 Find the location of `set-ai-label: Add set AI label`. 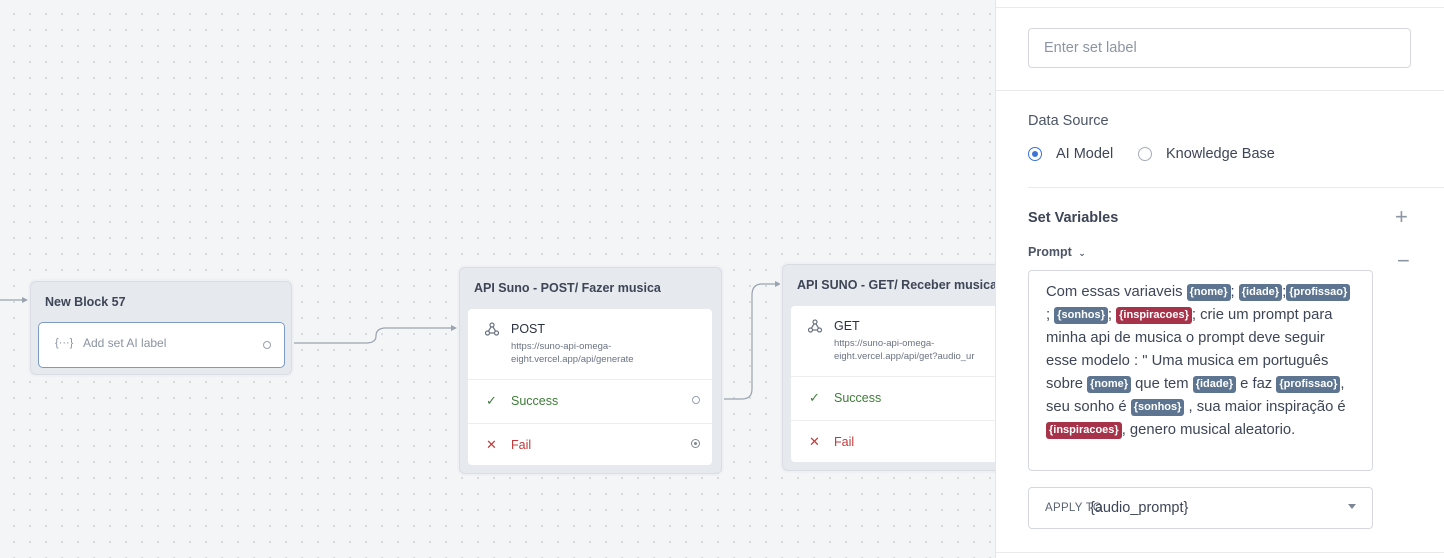

set-ai-label: Add set AI label is located at coordinates (125, 343).